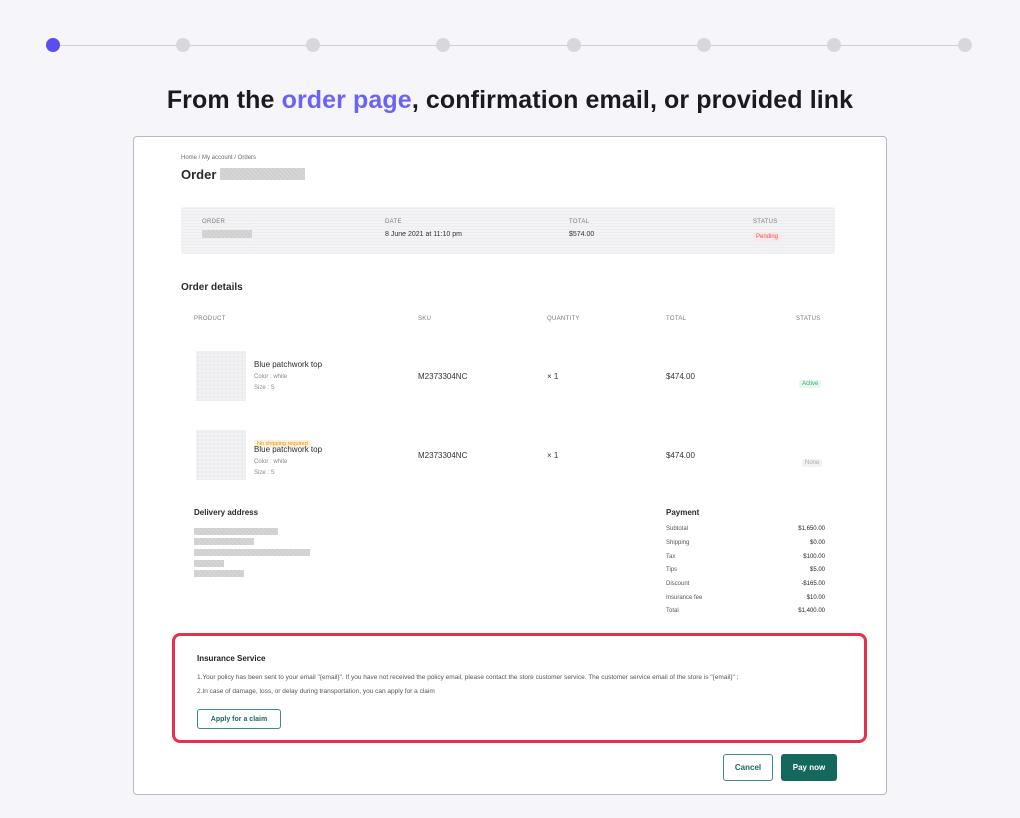 This screenshot has height=818, width=1020. I want to click on status-badge: Pending, so click(767, 237).